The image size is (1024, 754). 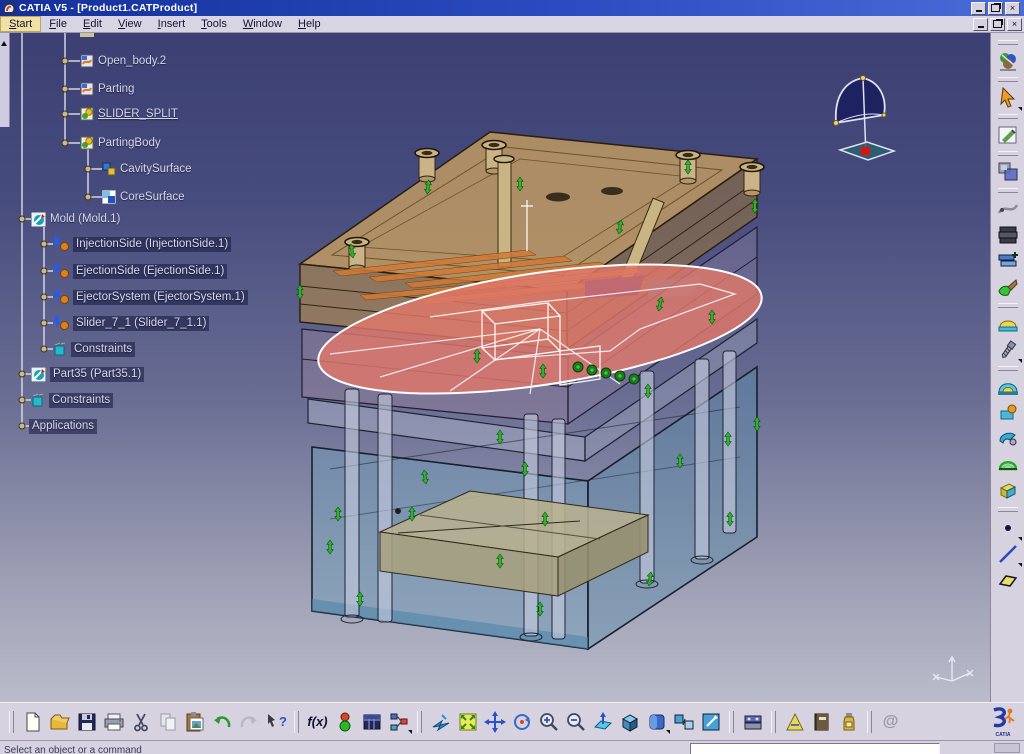 What do you see at coordinates (400, 722) in the screenshot?
I see `relations-icon` at bounding box center [400, 722].